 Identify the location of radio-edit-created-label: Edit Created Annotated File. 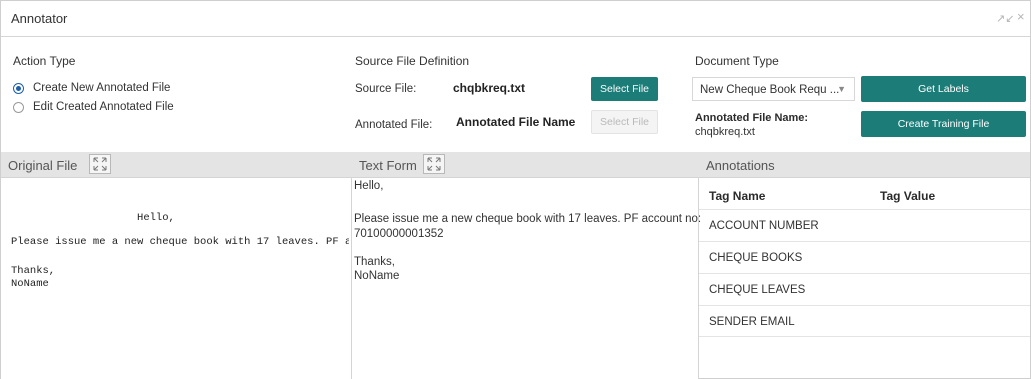
(103, 107).